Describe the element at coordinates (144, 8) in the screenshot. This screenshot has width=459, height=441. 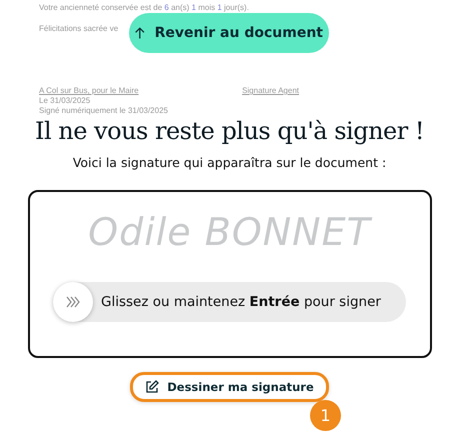
I see `seniority-text: Votre ancienneté conservée est de 6 an(s) 1 mois 1 jour(s).` at that location.